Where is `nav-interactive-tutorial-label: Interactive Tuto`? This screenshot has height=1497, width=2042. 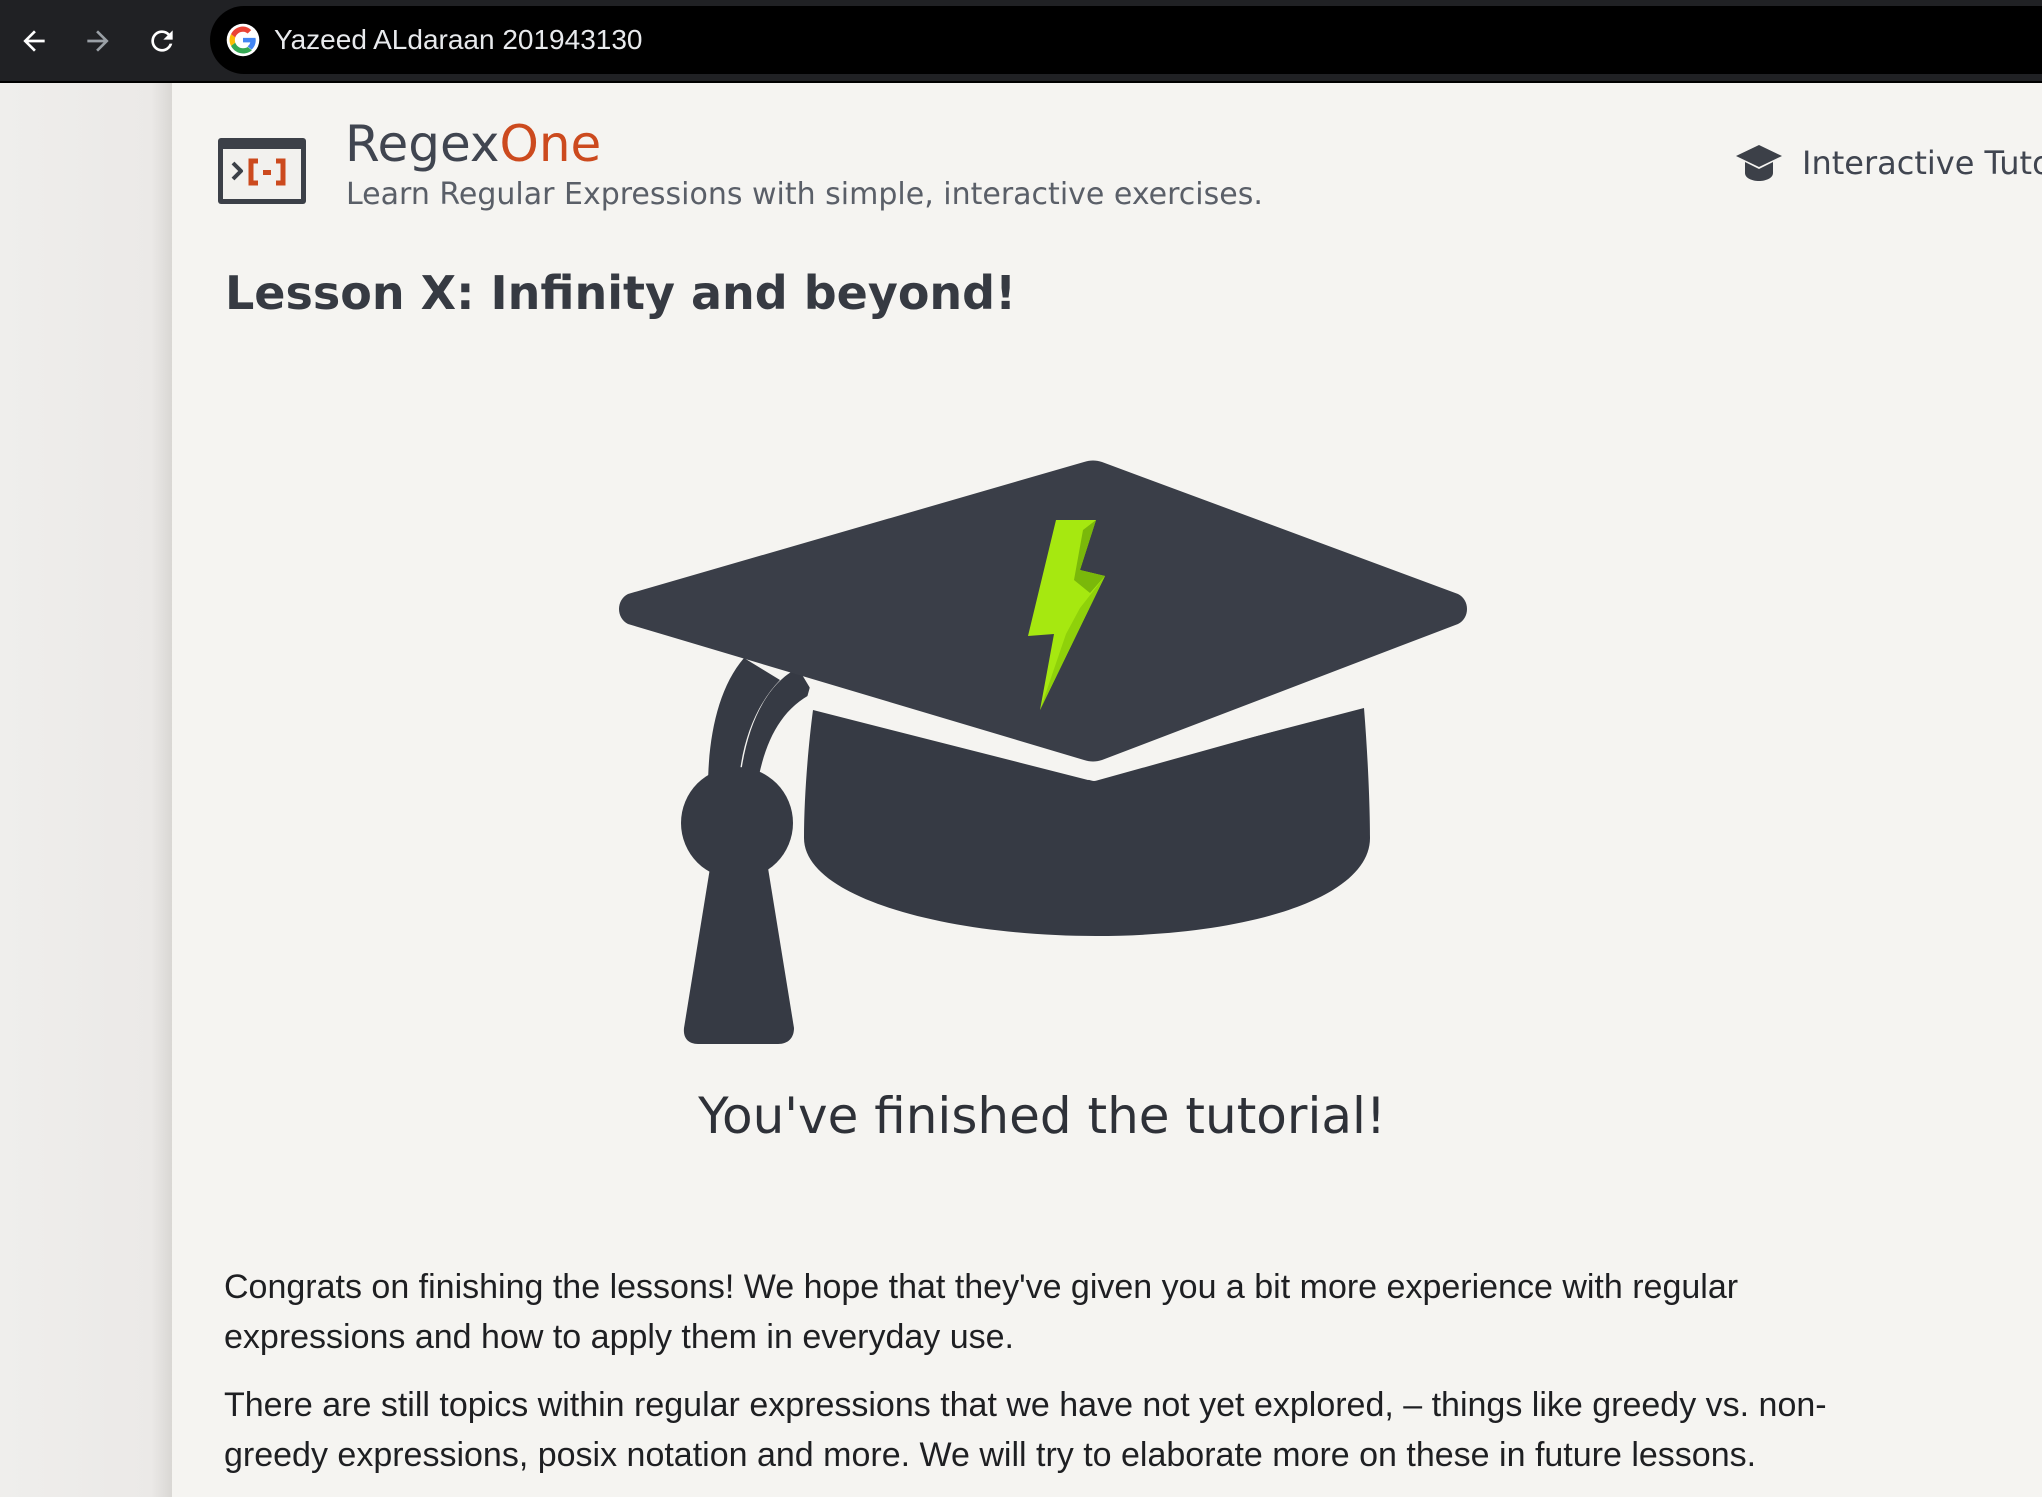
nav-interactive-tutorial-label: Interactive Tuto is located at coordinates (1922, 163).